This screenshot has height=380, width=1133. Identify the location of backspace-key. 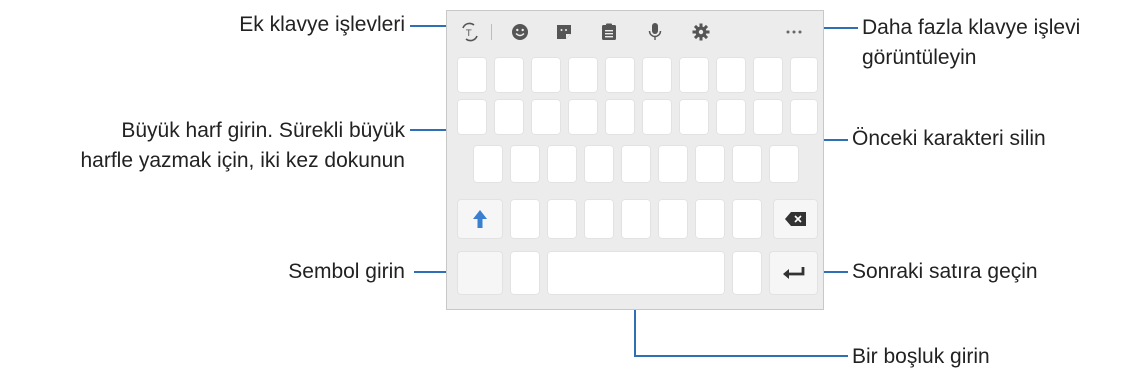
(795, 219).